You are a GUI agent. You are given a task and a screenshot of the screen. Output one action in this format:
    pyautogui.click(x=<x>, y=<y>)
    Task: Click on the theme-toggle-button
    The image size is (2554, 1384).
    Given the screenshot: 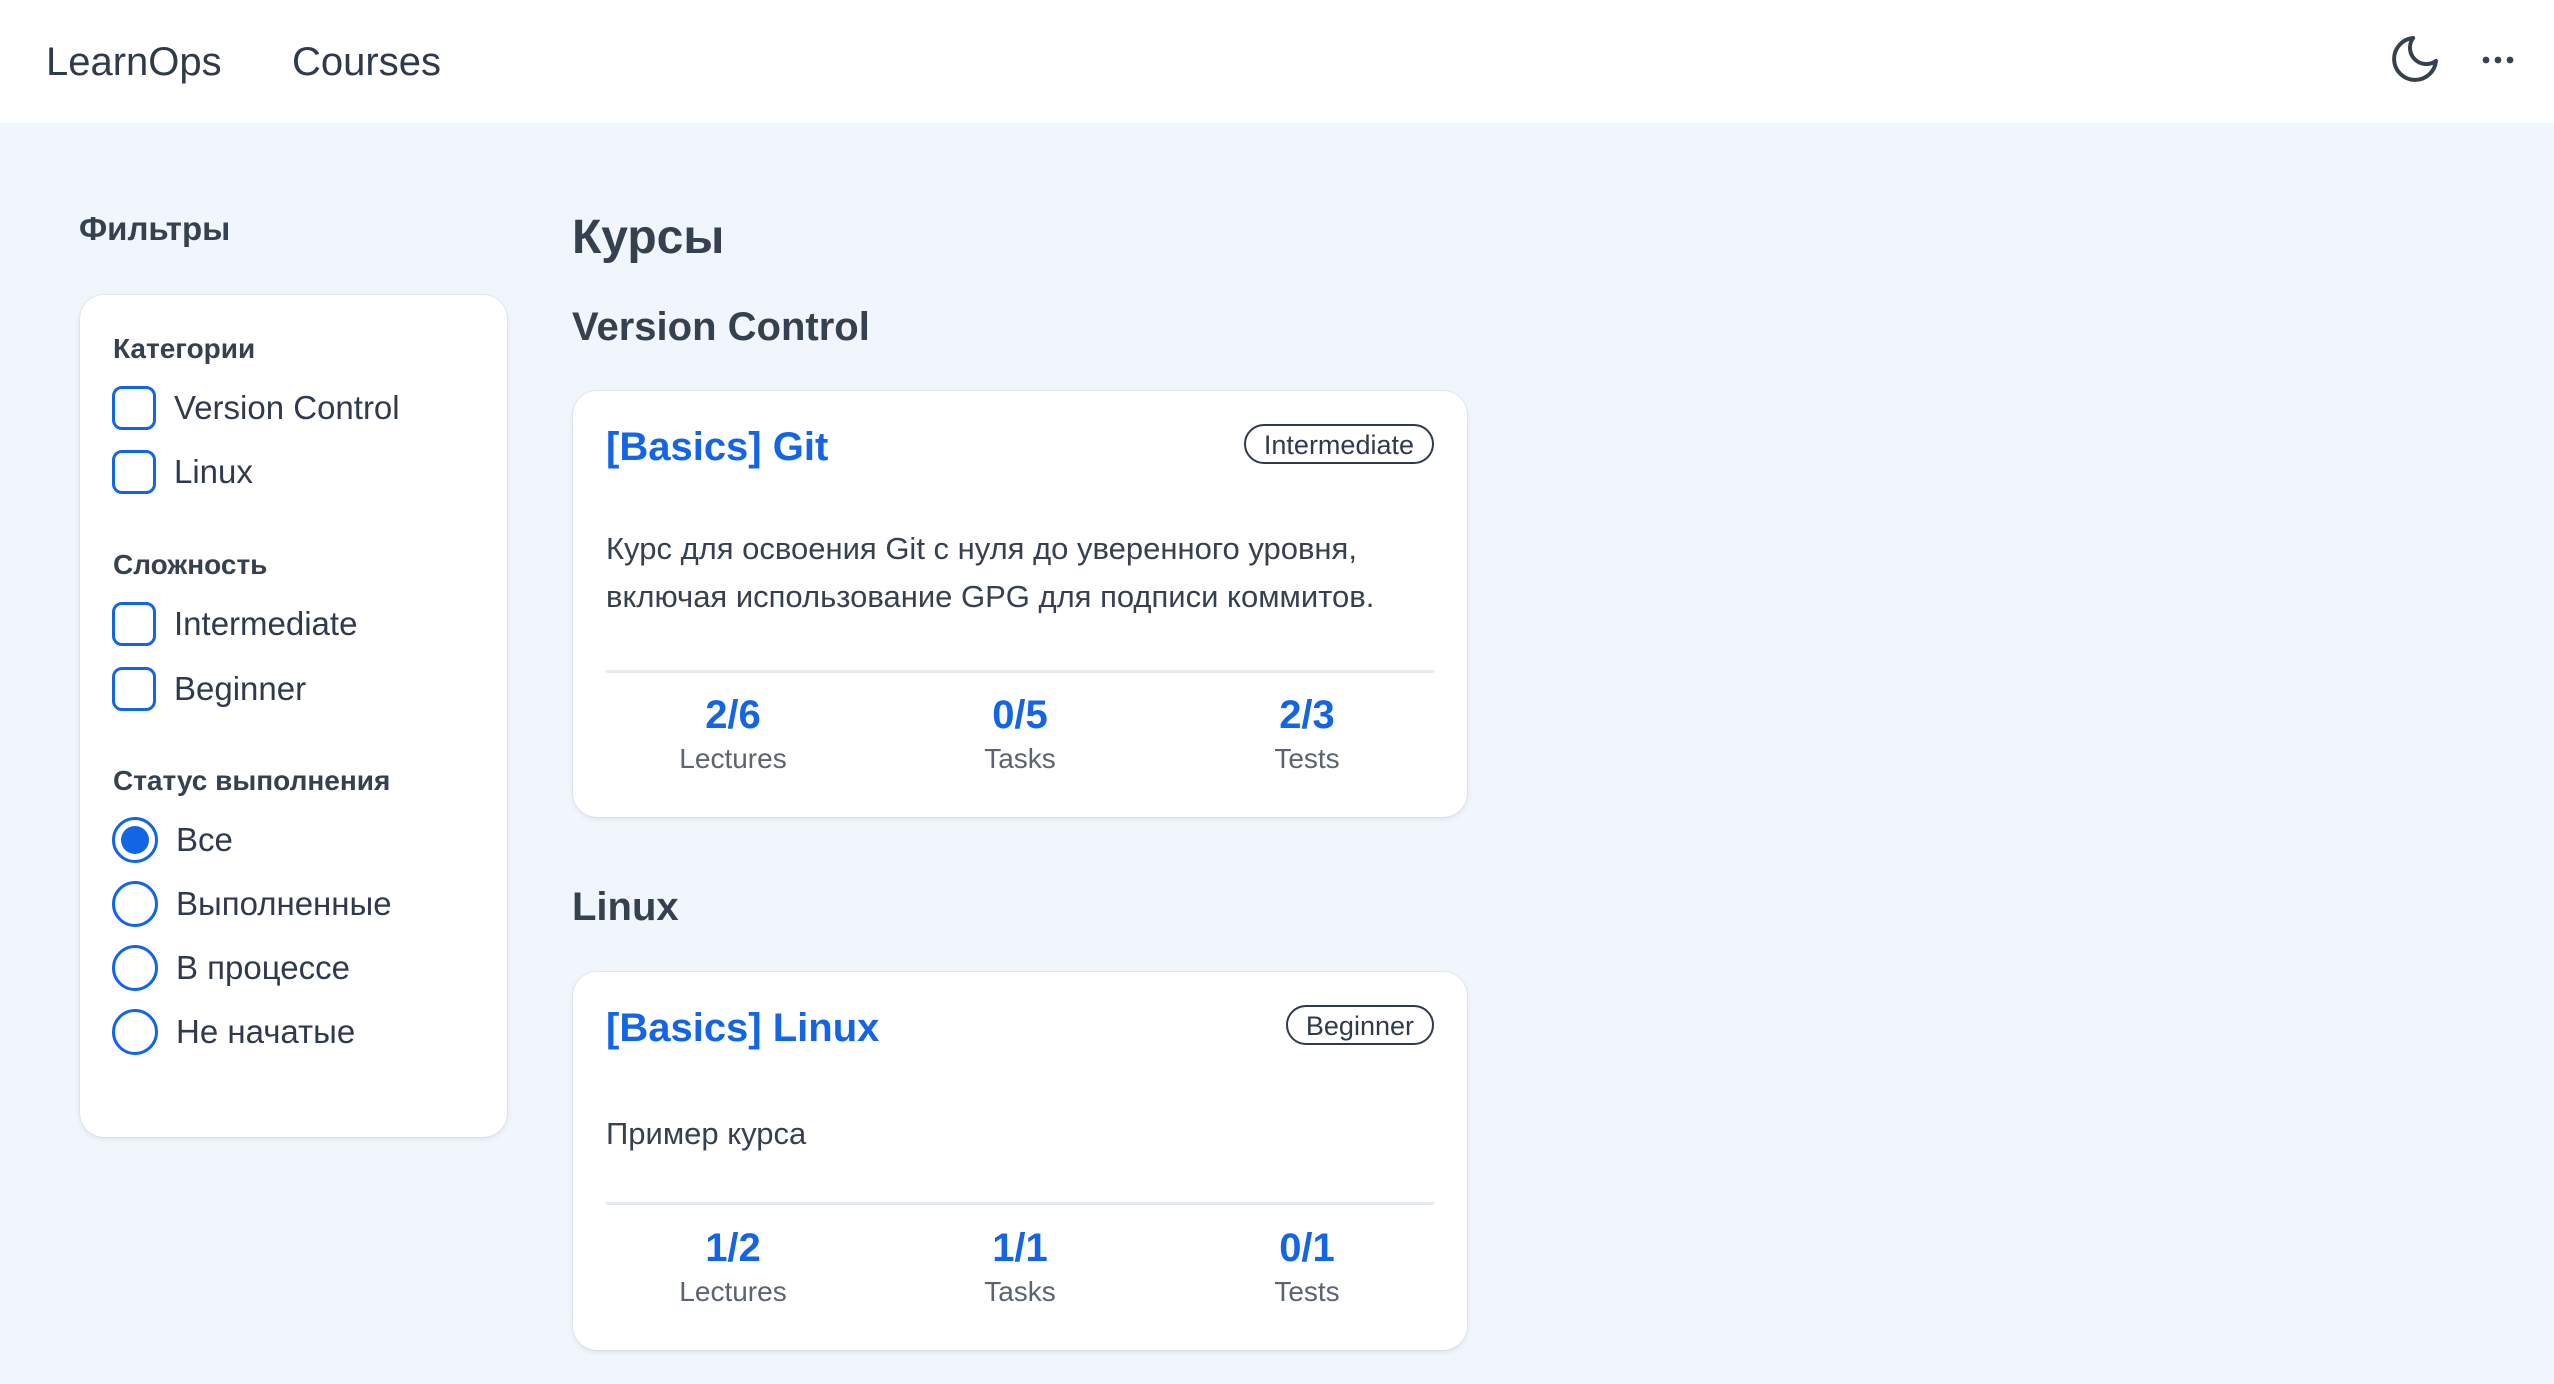 What is the action you would take?
    pyautogui.click(x=2415, y=61)
    